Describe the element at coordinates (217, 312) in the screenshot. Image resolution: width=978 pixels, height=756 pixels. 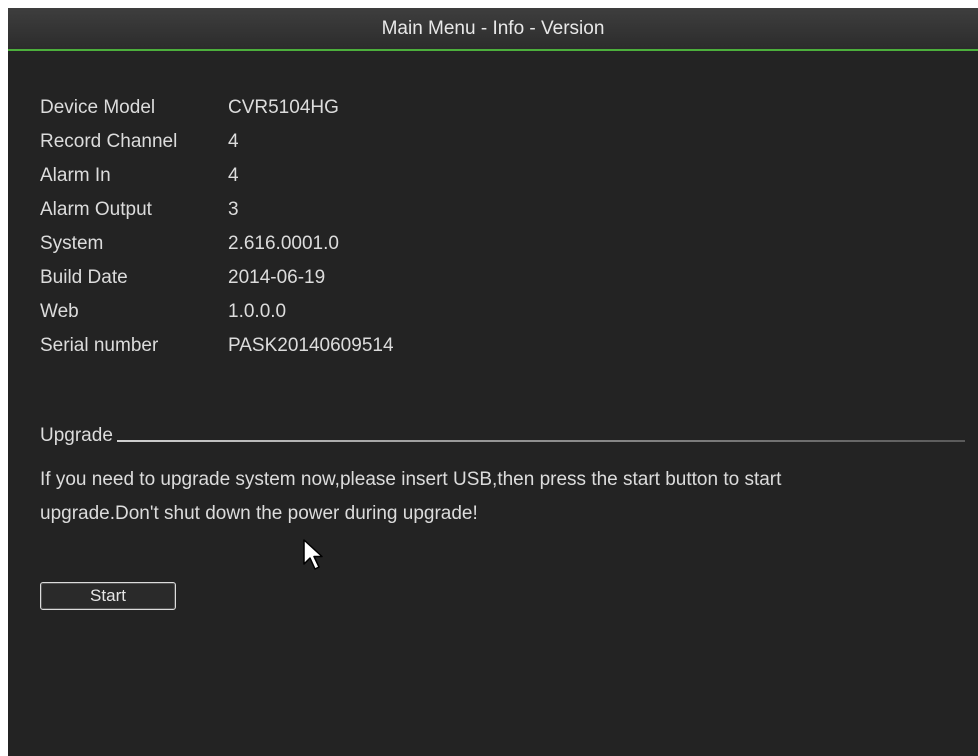
I see `info-row-web: Web 1.0.0.0` at that location.